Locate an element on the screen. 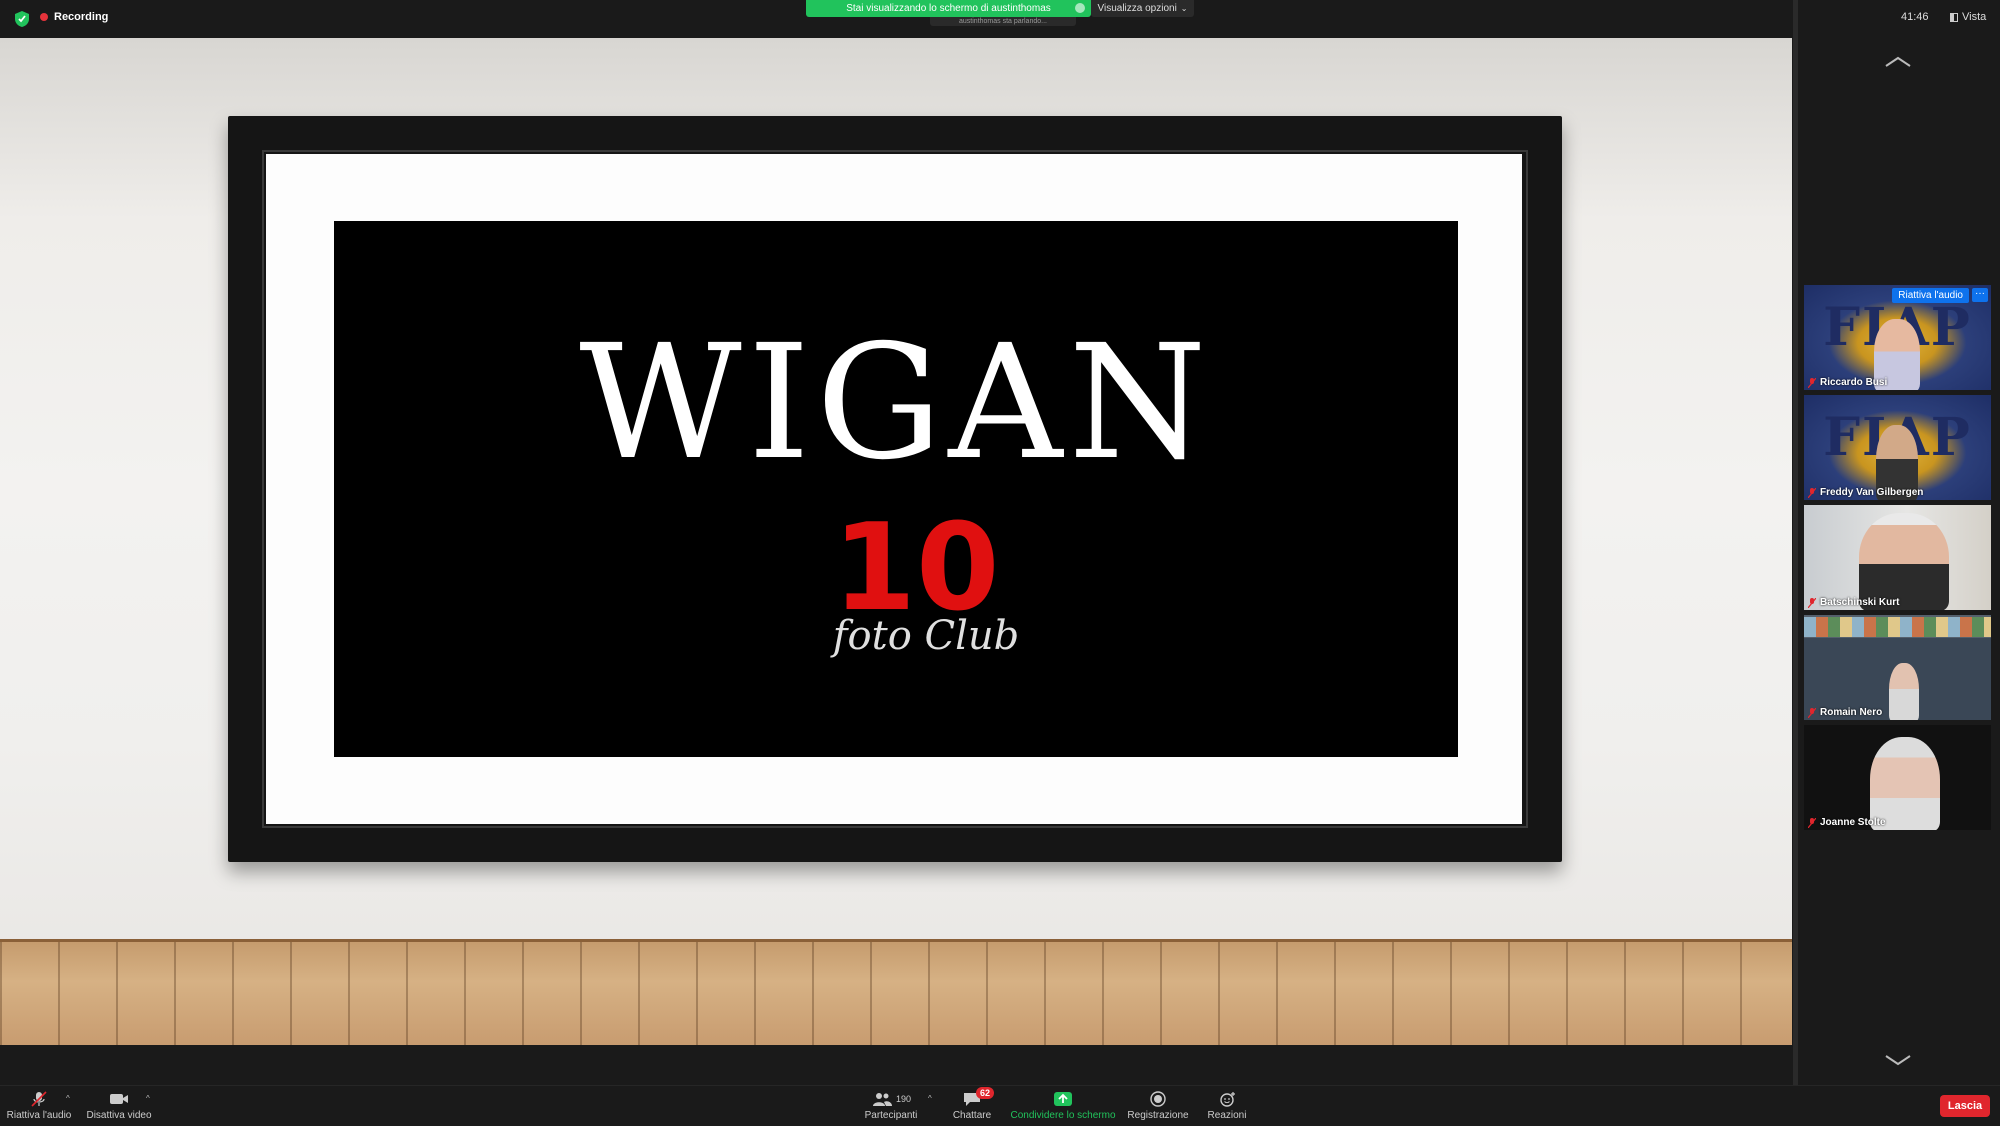  share-screen-icon is located at coordinates (1063, 1099).